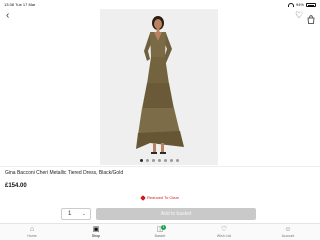 The height and width of the screenshot is (240, 320). What do you see at coordinates (16, 186) in the screenshot?
I see `product-price: £154.00` at bounding box center [16, 186].